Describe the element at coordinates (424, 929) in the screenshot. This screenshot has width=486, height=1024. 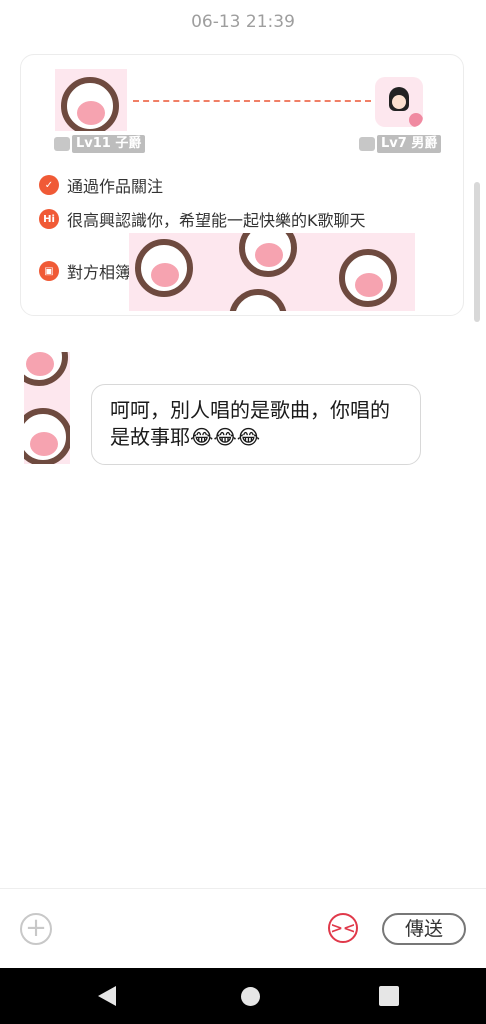
I see `send-button: 傳送` at that location.